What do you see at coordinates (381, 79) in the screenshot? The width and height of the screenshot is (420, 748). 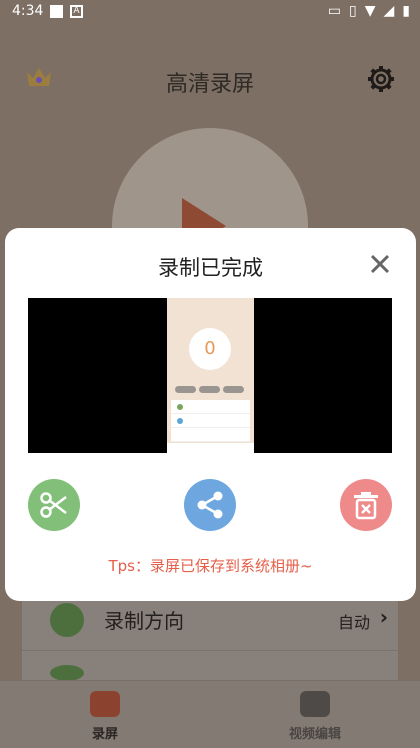 I see `gear-icon` at bounding box center [381, 79].